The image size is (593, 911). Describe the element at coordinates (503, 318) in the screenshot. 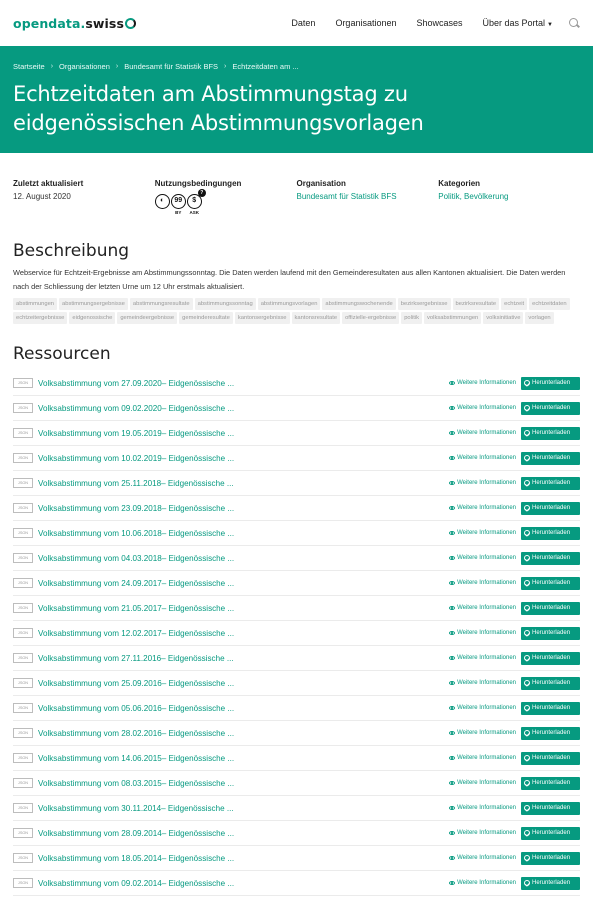

I see `tag-item: volksinitiative` at that location.